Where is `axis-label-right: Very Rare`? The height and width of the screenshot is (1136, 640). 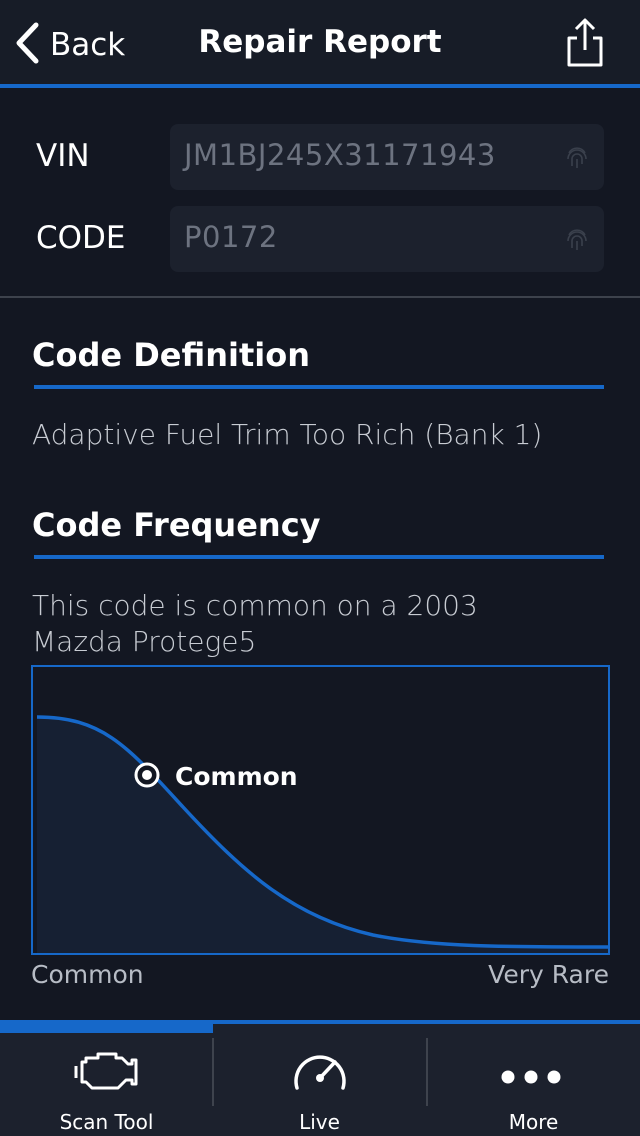 axis-label-right: Very Rare is located at coordinates (548, 974).